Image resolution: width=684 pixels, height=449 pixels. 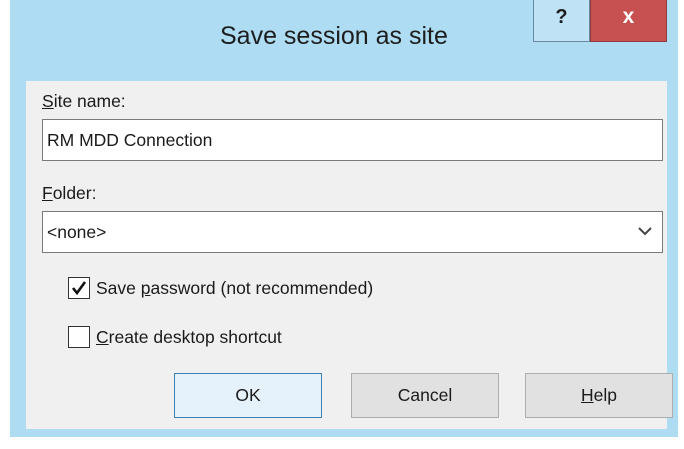 I want to click on help-button: Help, so click(x=599, y=395).